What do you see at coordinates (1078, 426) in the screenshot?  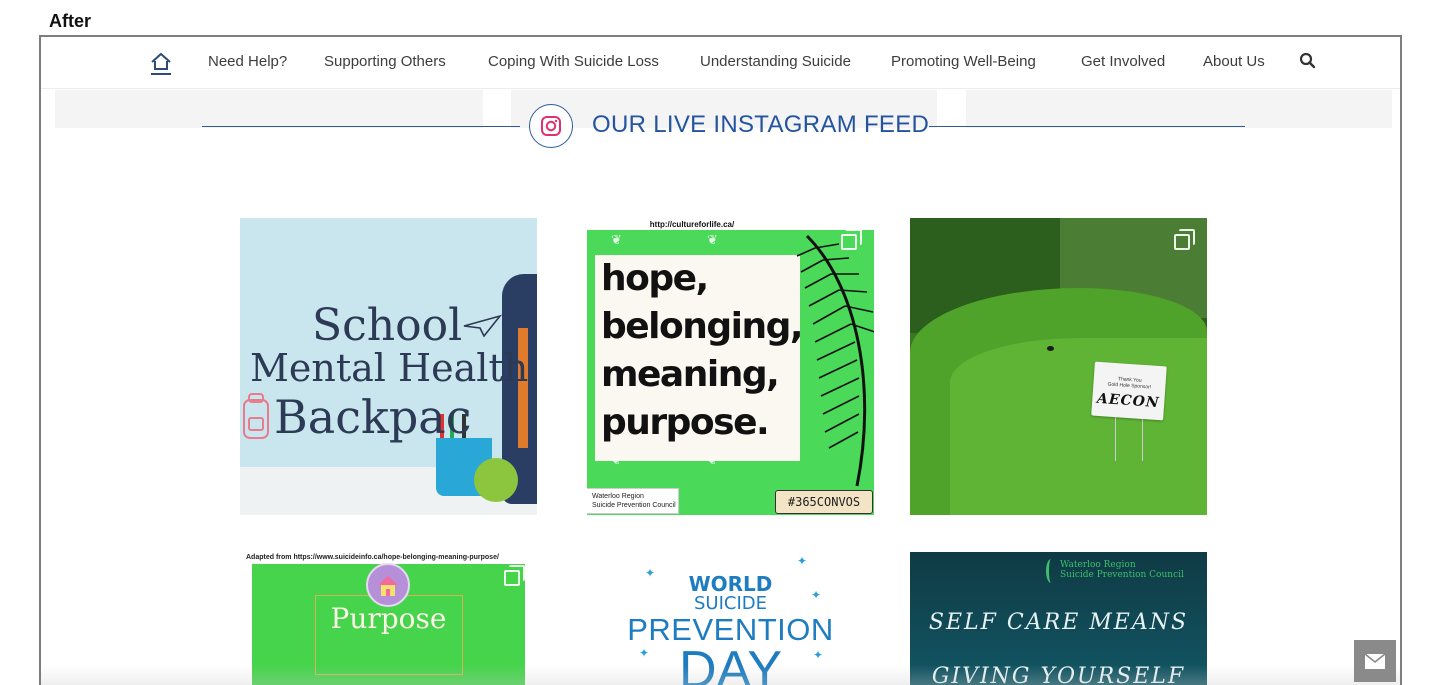 I see `grass-field` at bounding box center [1078, 426].